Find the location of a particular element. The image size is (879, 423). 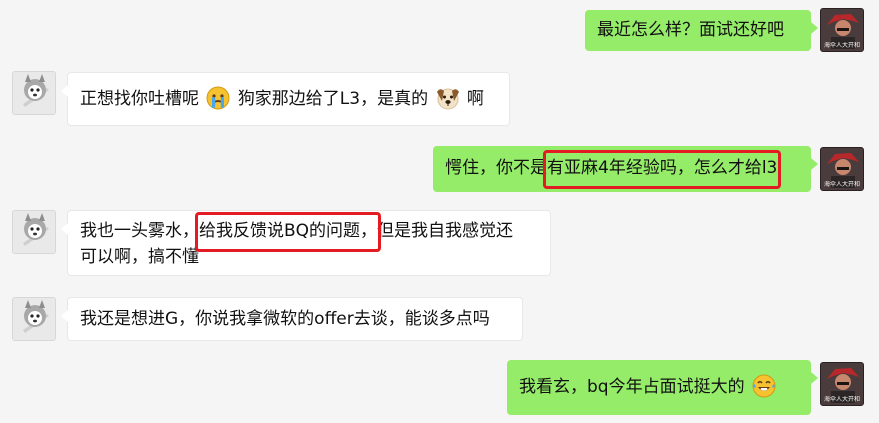

message-bubble-self: 愕住，你不是有亚麻4年经验吗，怎么才给l3 is located at coordinates (625, 169).